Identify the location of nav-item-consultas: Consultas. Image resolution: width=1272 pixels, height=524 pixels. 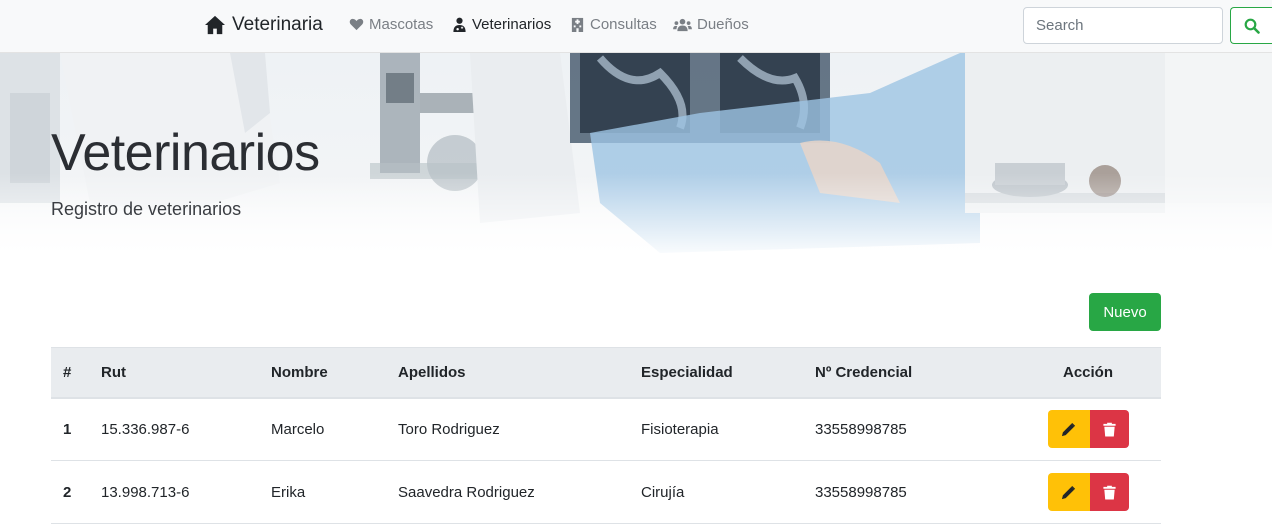
(613, 24).